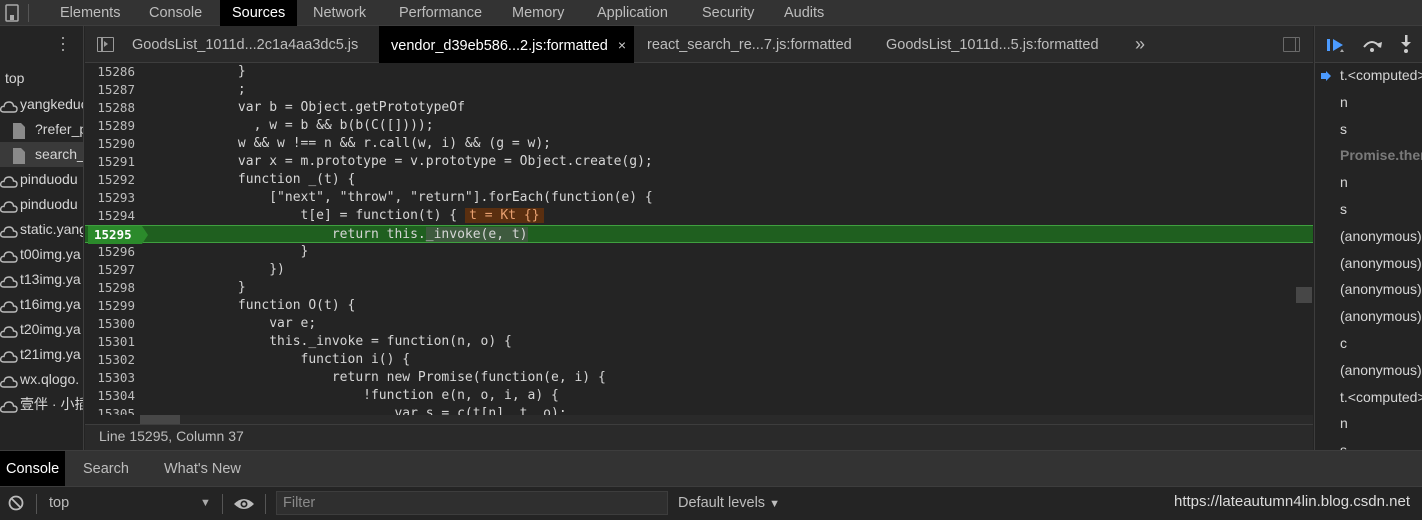 Image resolution: width=1422 pixels, height=520 pixels. Describe the element at coordinates (90, 13) in the screenshot. I see `tab-elements: Elements` at that location.